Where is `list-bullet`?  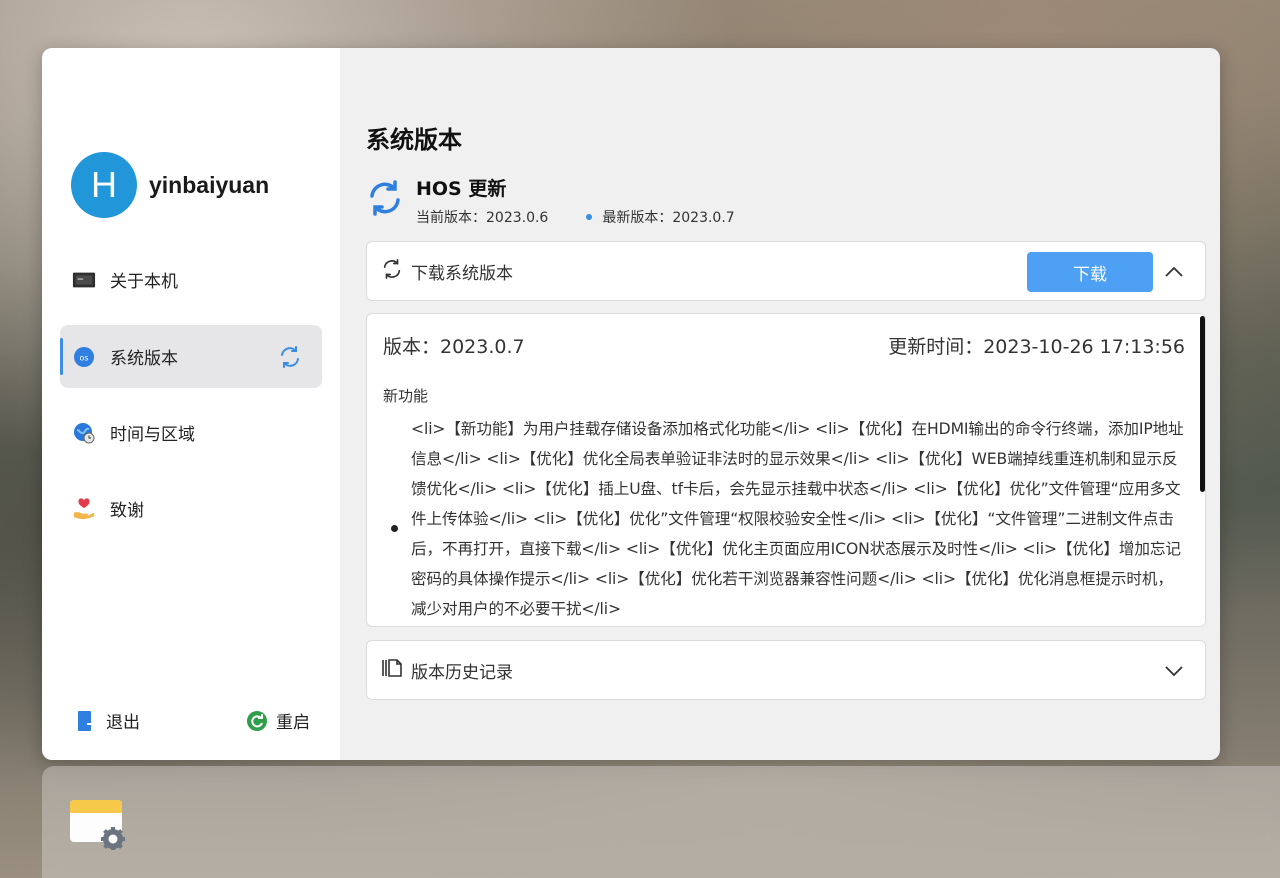 list-bullet is located at coordinates (397, 519).